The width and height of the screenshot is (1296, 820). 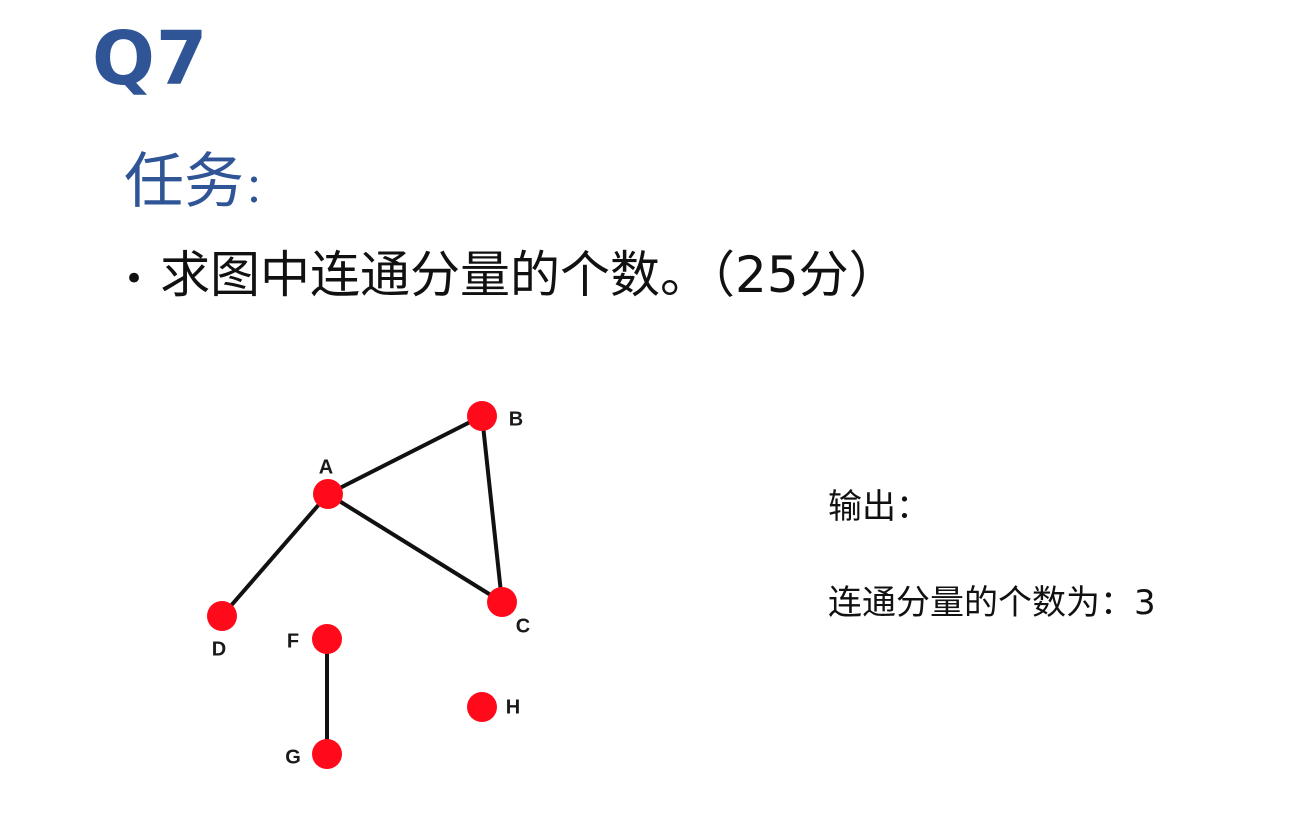 What do you see at coordinates (326, 467) in the screenshot?
I see `node-label-a: A` at bounding box center [326, 467].